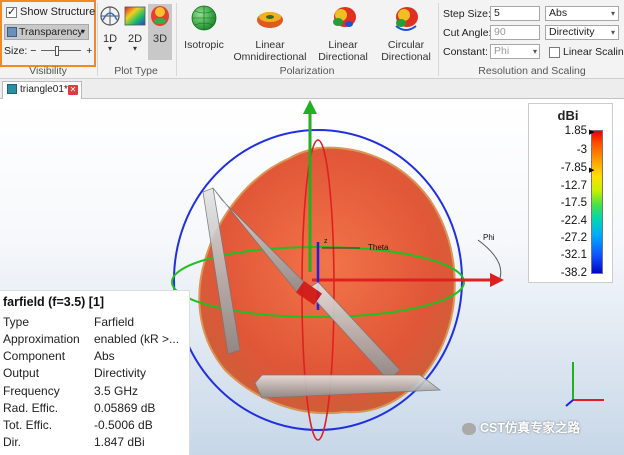  I want to click on polarization-group-label: Polarization, so click(307, 71).